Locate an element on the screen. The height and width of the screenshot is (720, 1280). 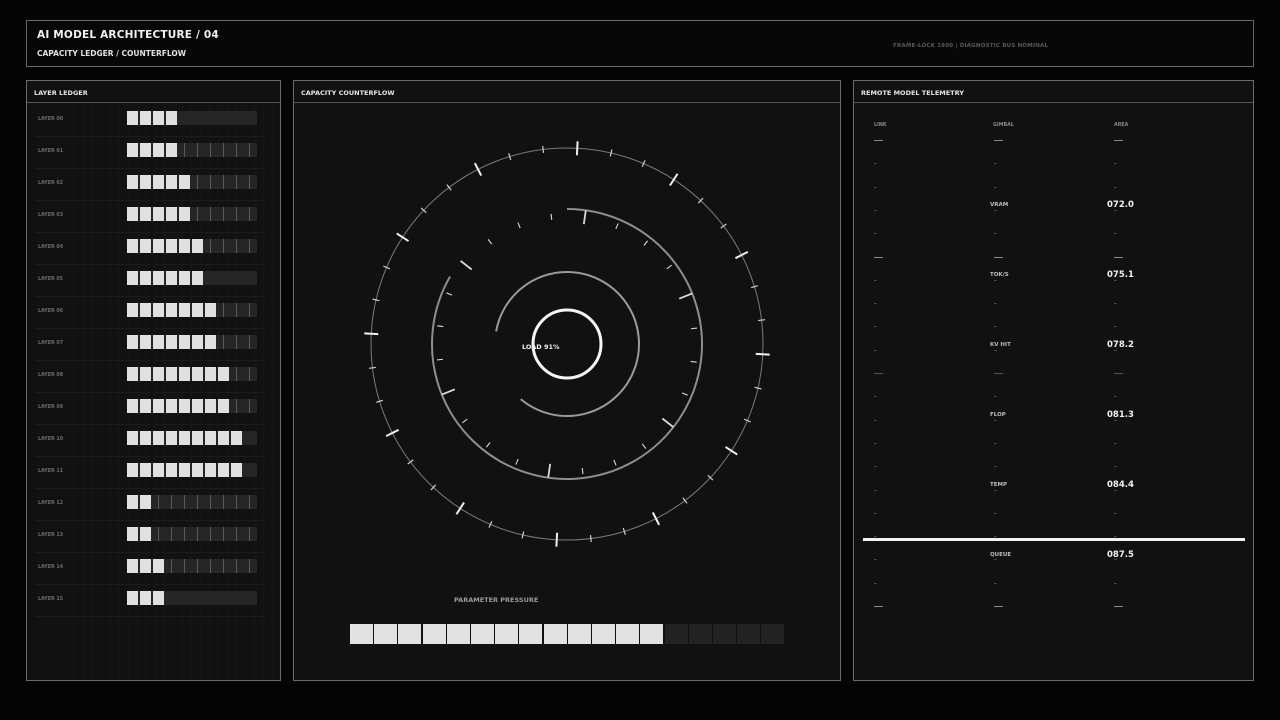
layer-row: LAYER 09 is located at coordinates (150, 408).